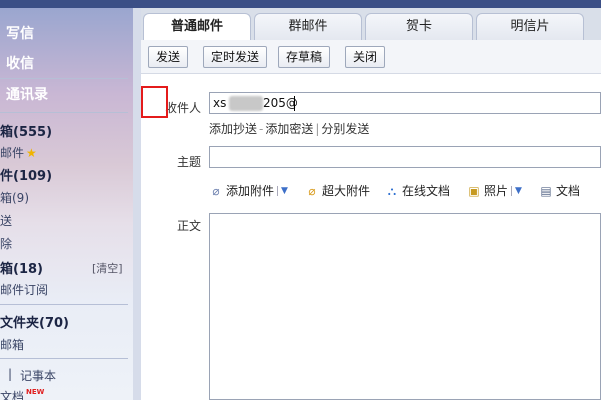 Image resolution: width=601 pixels, height=400 pixels. What do you see at coordinates (405, 157) in the screenshot?
I see `subject-field` at bounding box center [405, 157].